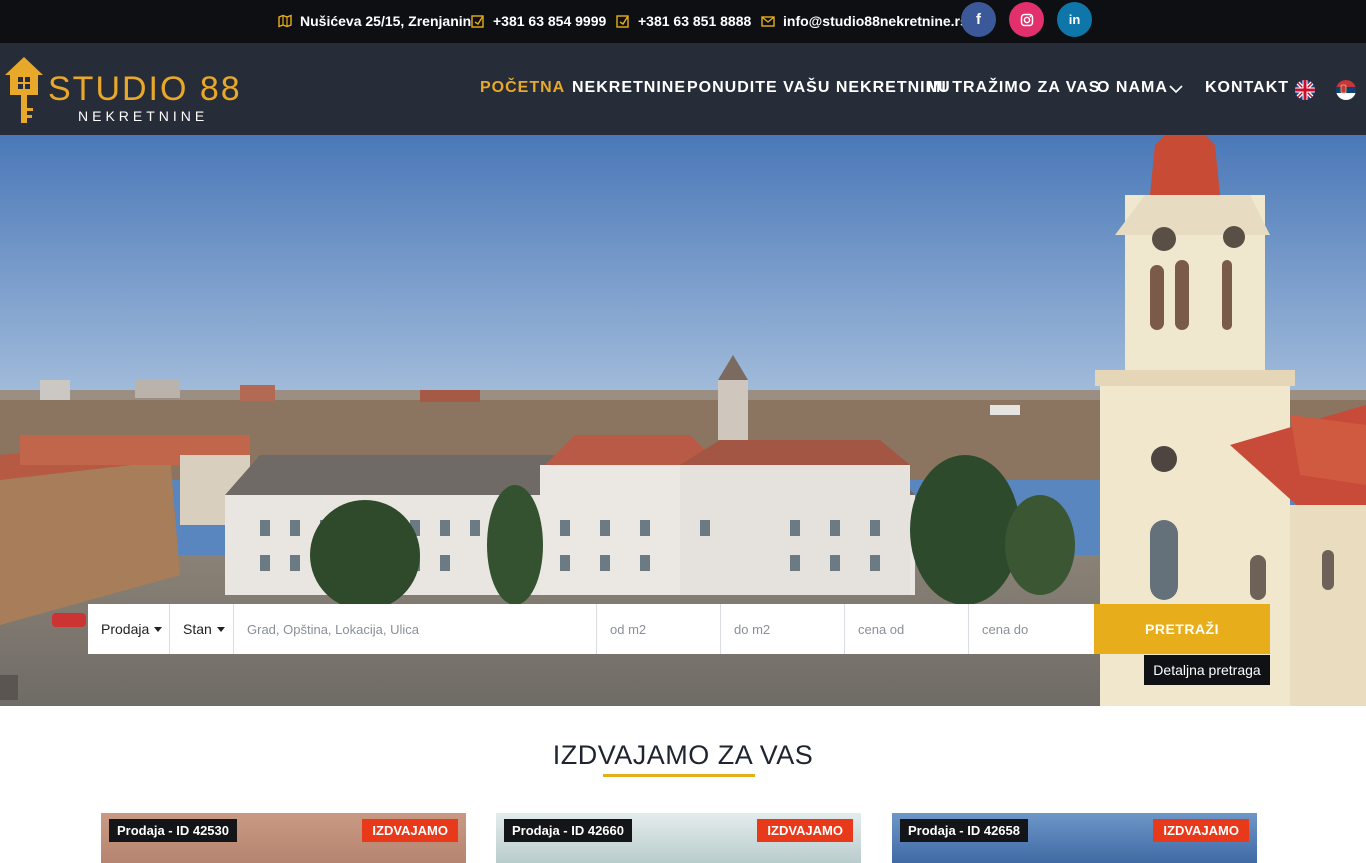 This screenshot has height=863, width=1366. Describe the element at coordinates (1074, 838) in the screenshot. I see `property-card: Prodaja - ID 42658 IZDVAJAMO` at that location.